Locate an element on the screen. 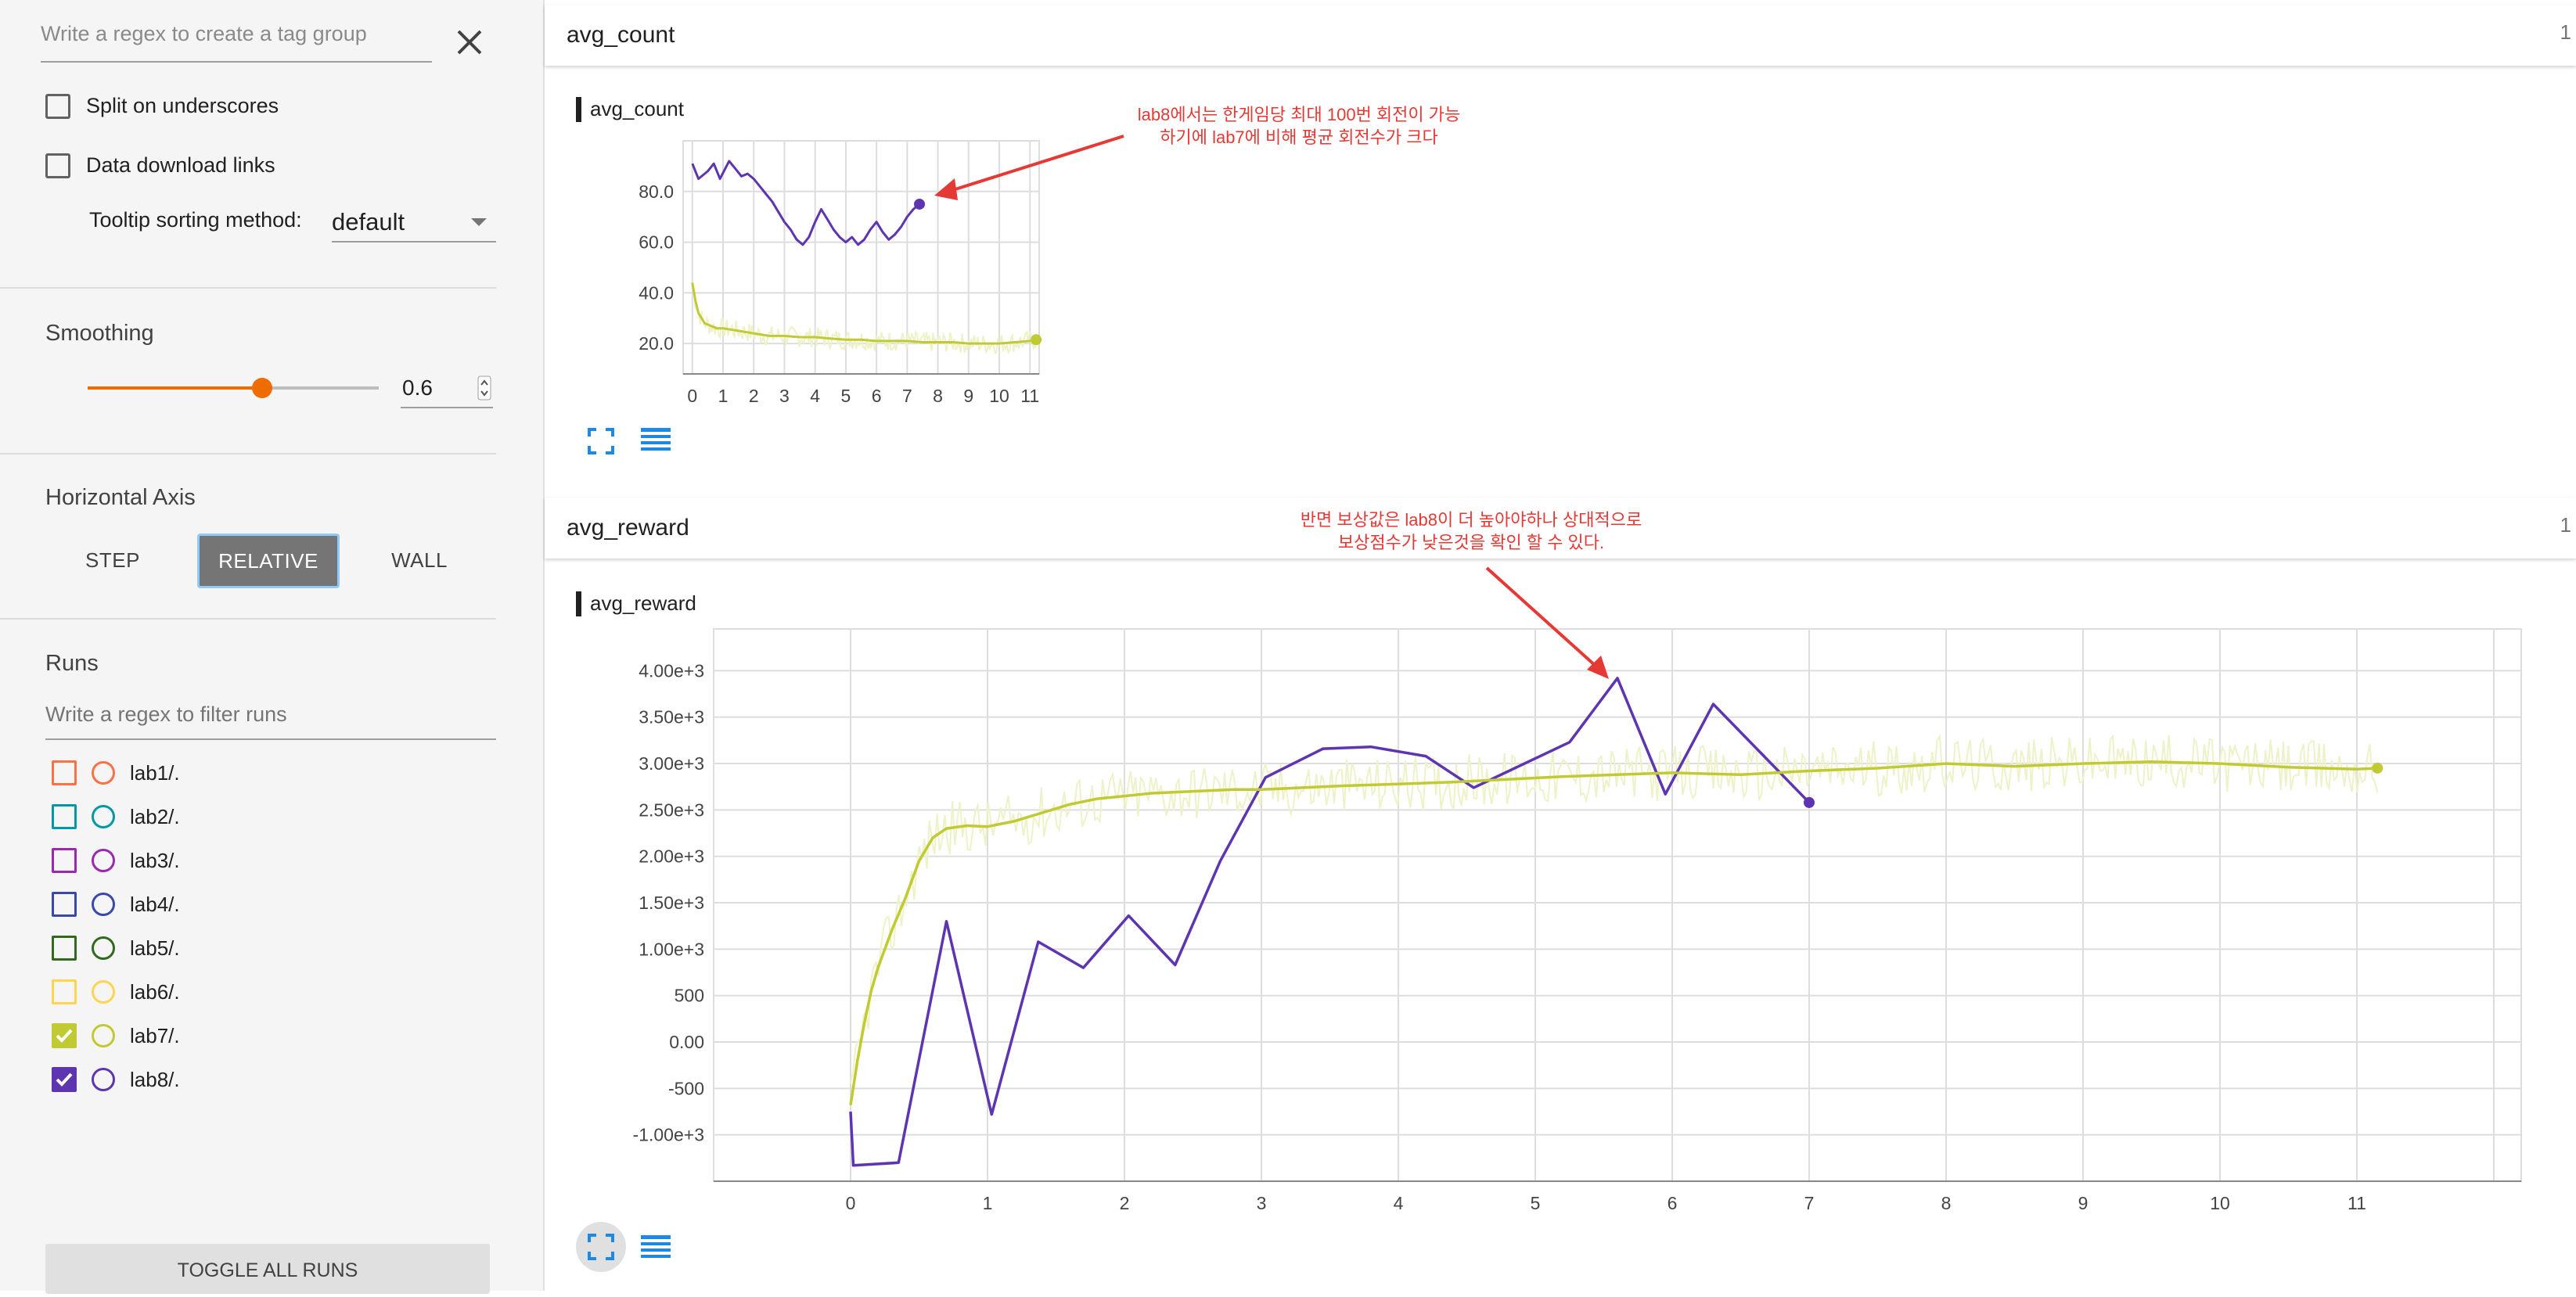  annotation-line: 보상점수가 낮은것을 확인 할 수 있다. is located at coordinates (1471, 542).